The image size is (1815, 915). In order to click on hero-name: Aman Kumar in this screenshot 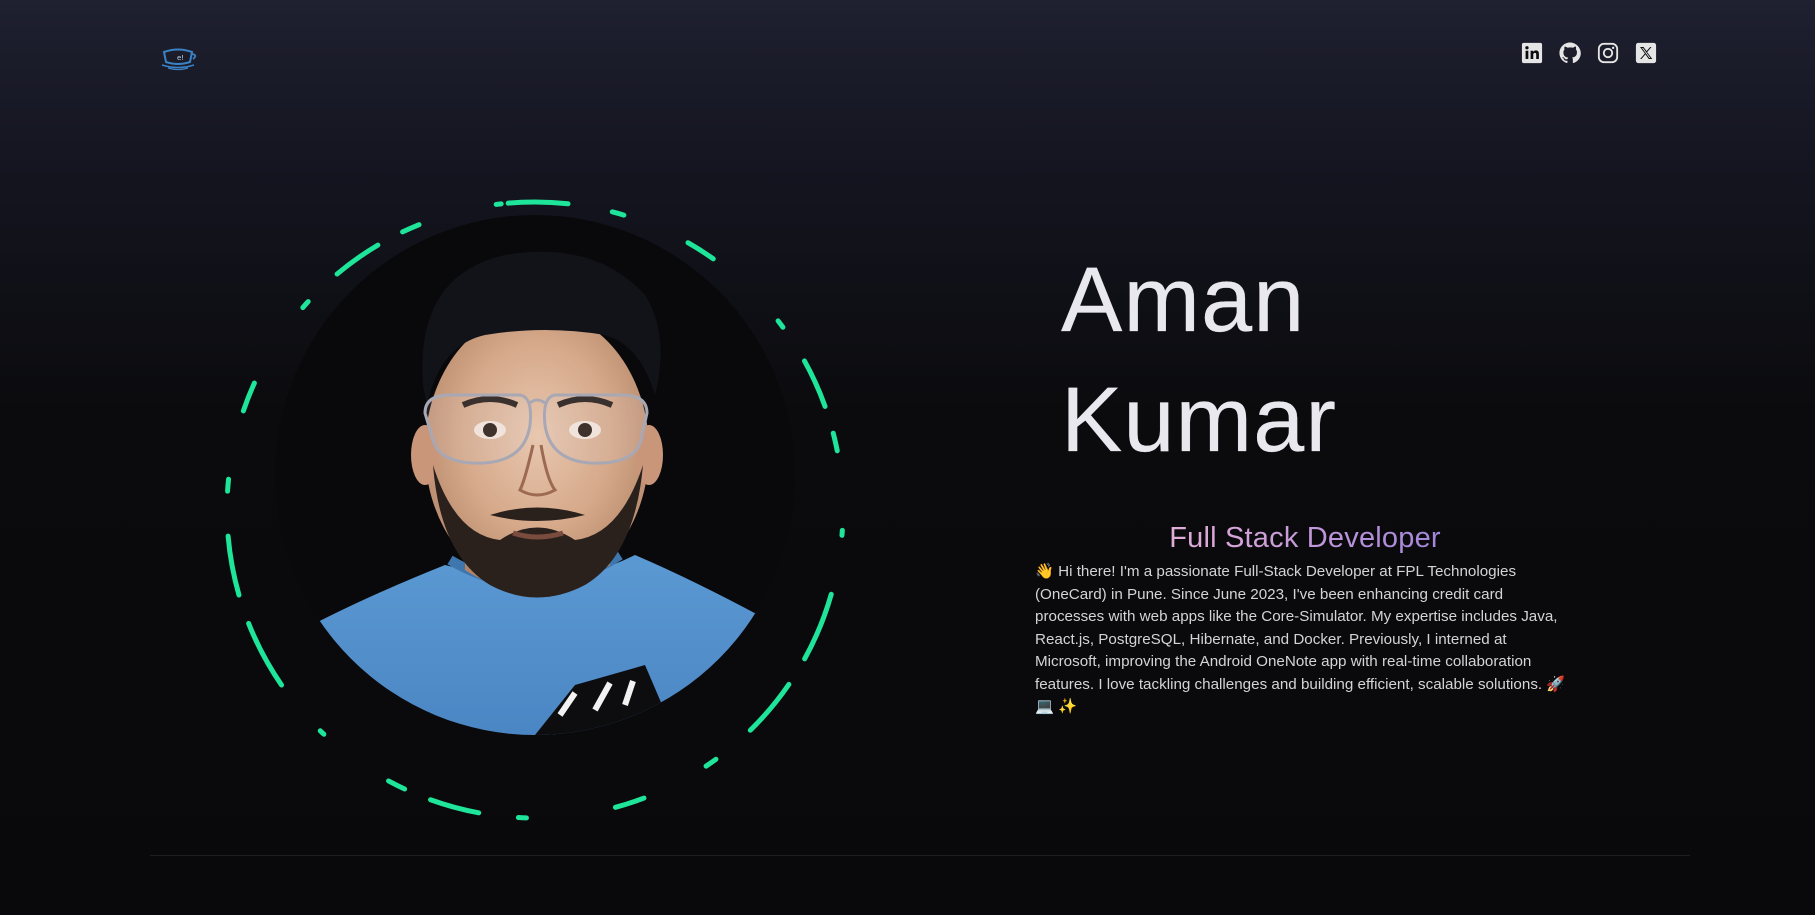, I will do `click(1199, 360)`.